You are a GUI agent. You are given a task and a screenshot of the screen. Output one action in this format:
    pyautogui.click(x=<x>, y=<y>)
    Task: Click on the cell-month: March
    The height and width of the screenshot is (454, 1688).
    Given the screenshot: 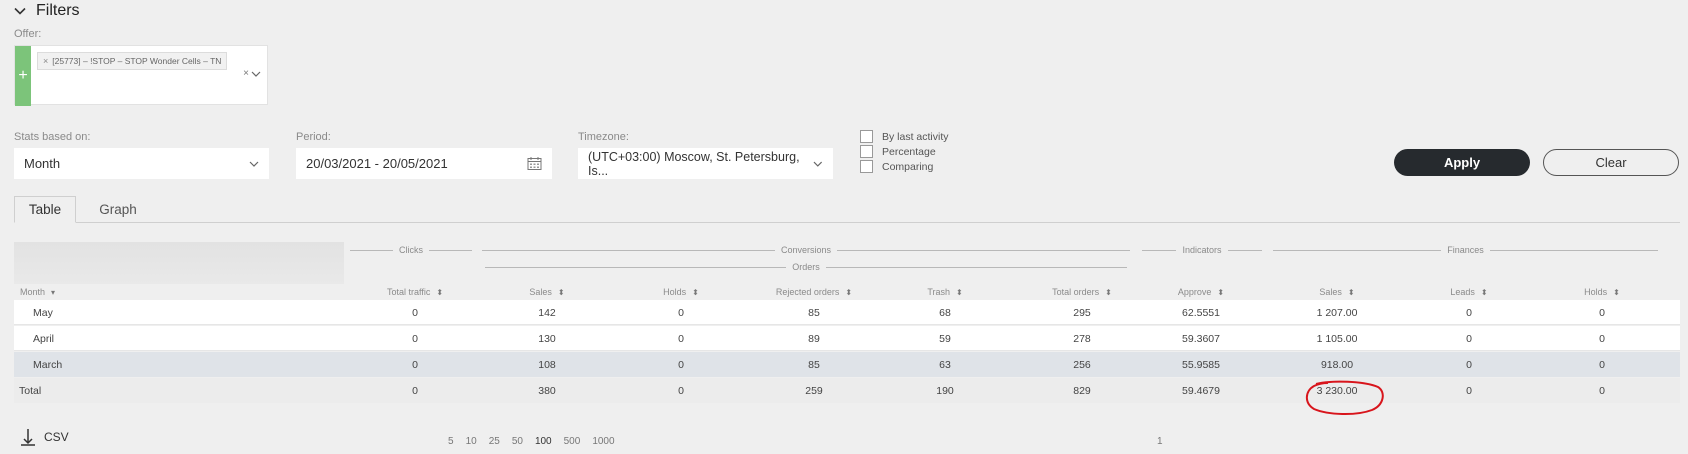 What is the action you would take?
    pyautogui.click(x=48, y=364)
    